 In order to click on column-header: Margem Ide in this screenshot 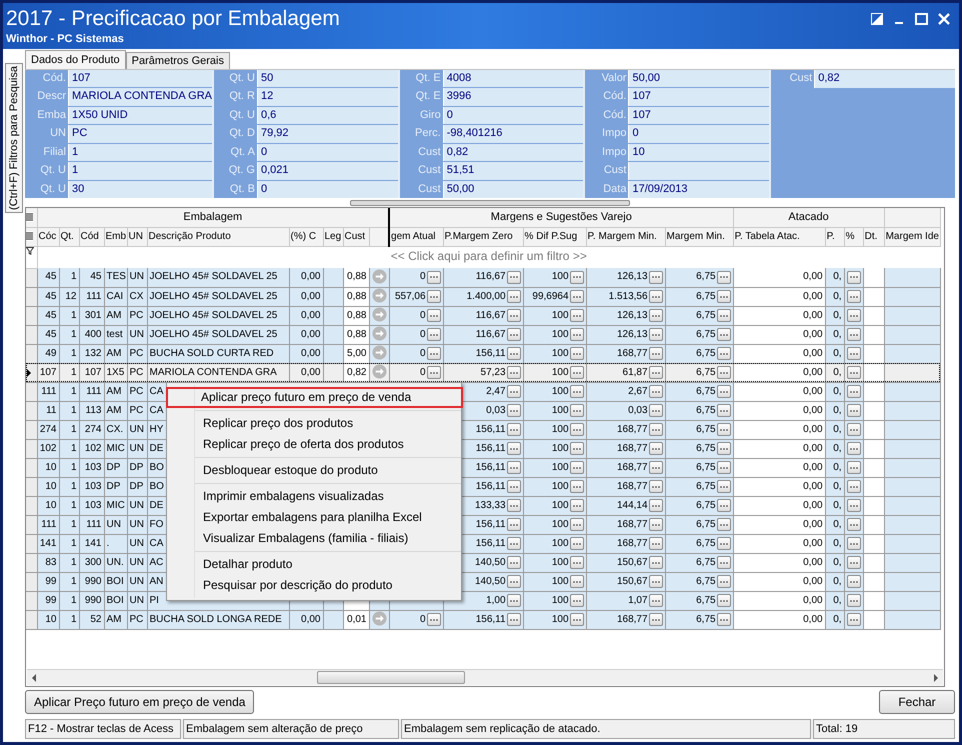, I will do `click(912, 236)`.